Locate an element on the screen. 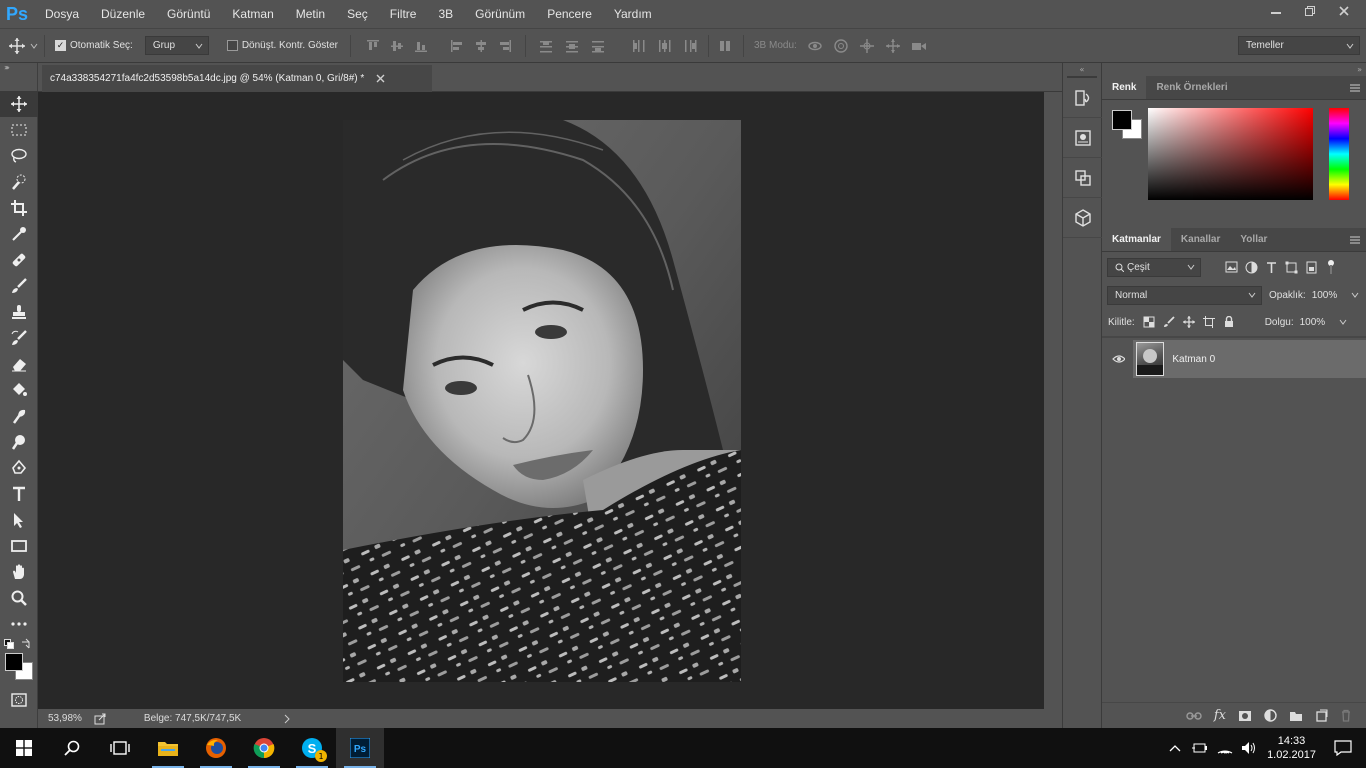 This screenshot has height=768, width=1366. restore-button is located at coordinates (1310, 11).